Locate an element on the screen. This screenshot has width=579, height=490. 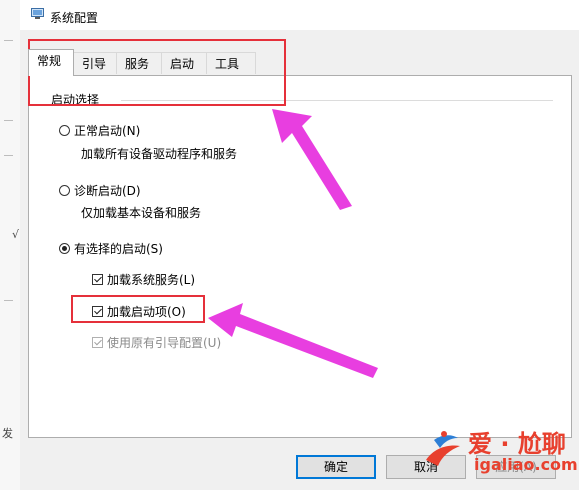
tab-general: 常规 is located at coordinates (51, 62).